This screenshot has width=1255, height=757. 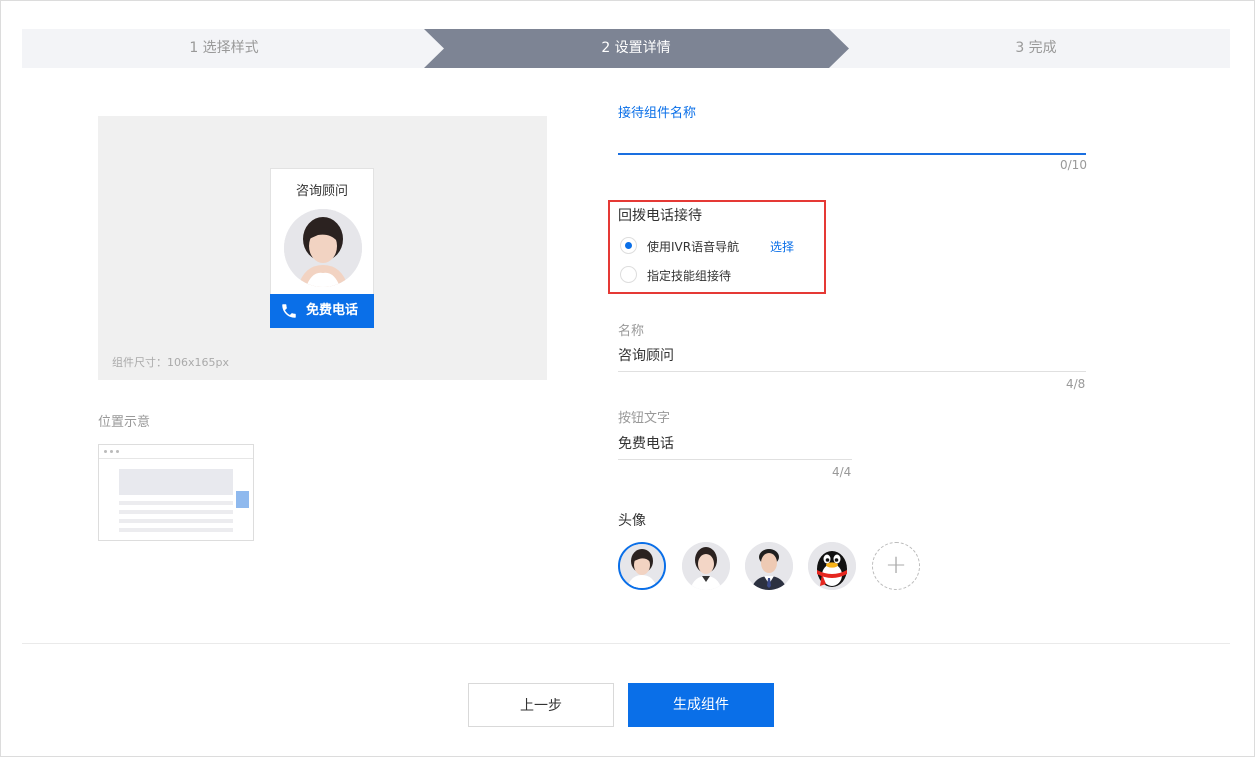 What do you see at coordinates (642, 566) in the screenshot?
I see `avatar-female-1-icon` at bounding box center [642, 566].